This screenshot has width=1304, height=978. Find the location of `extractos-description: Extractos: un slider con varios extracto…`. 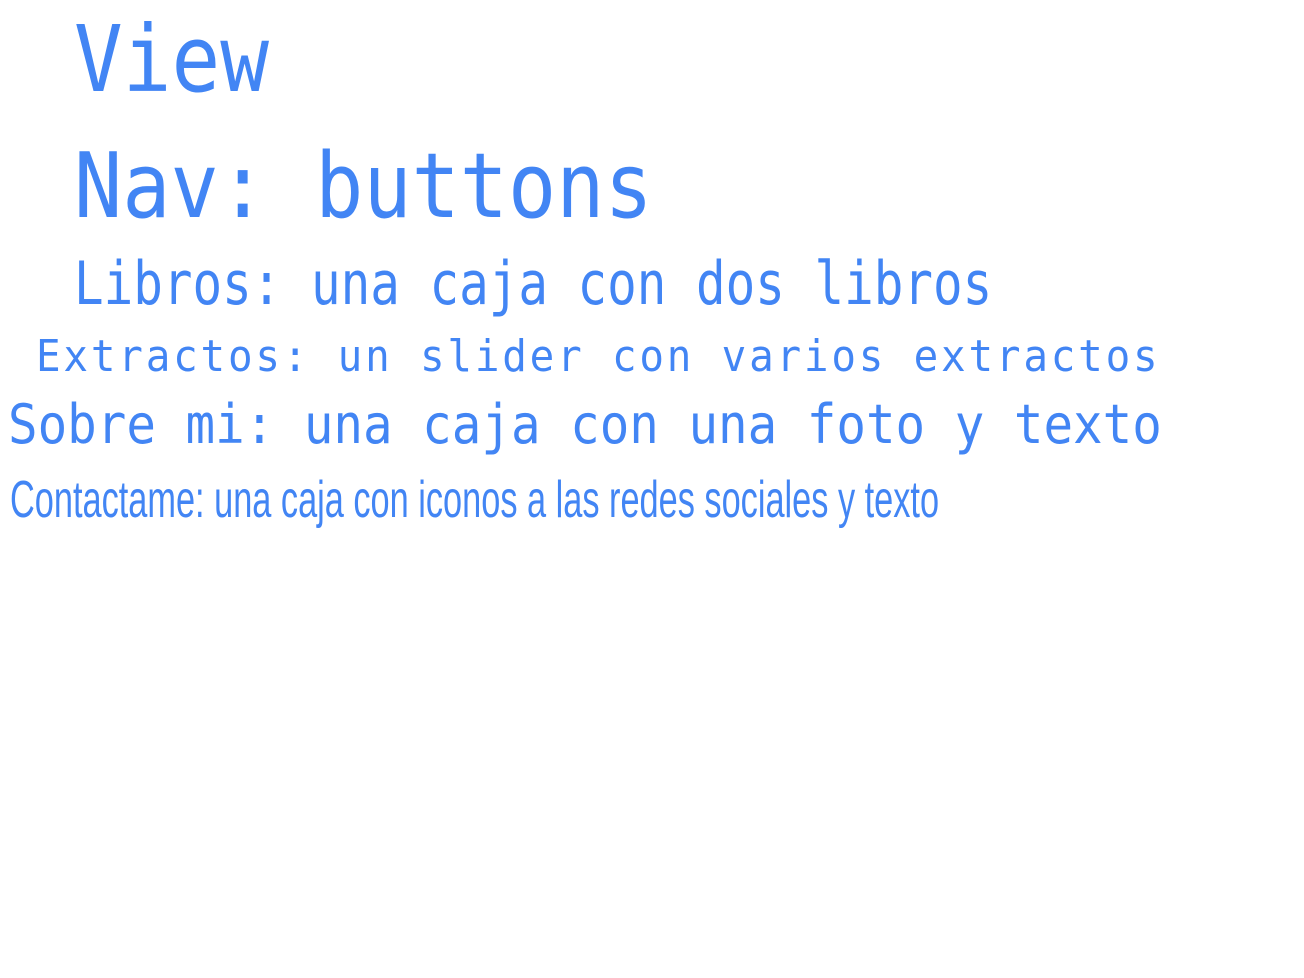

extractos-description: Extractos: un slider con varios extracto… is located at coordinates (598, 356).